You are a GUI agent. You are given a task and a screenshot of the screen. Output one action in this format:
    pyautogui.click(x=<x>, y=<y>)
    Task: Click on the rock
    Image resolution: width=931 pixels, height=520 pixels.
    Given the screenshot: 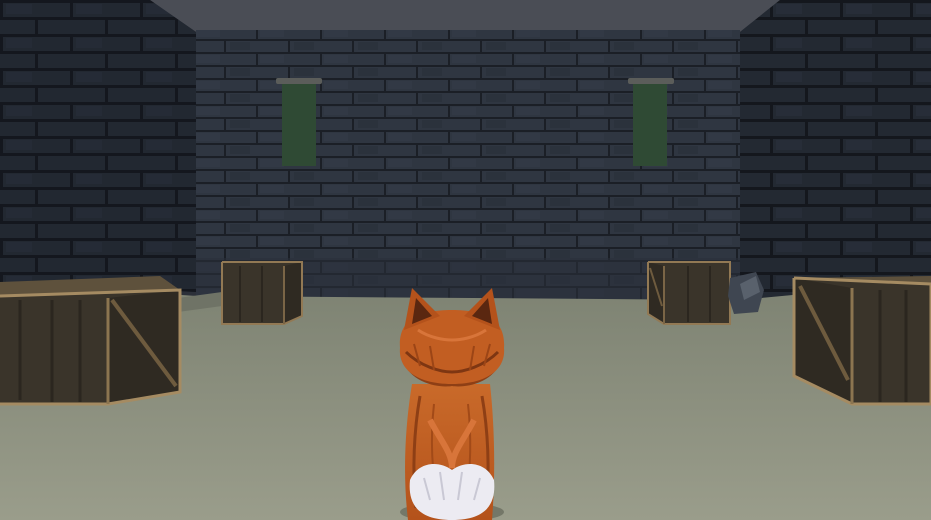 What is the action you would take?
    pyautogui.click(x=746, y=293)
    